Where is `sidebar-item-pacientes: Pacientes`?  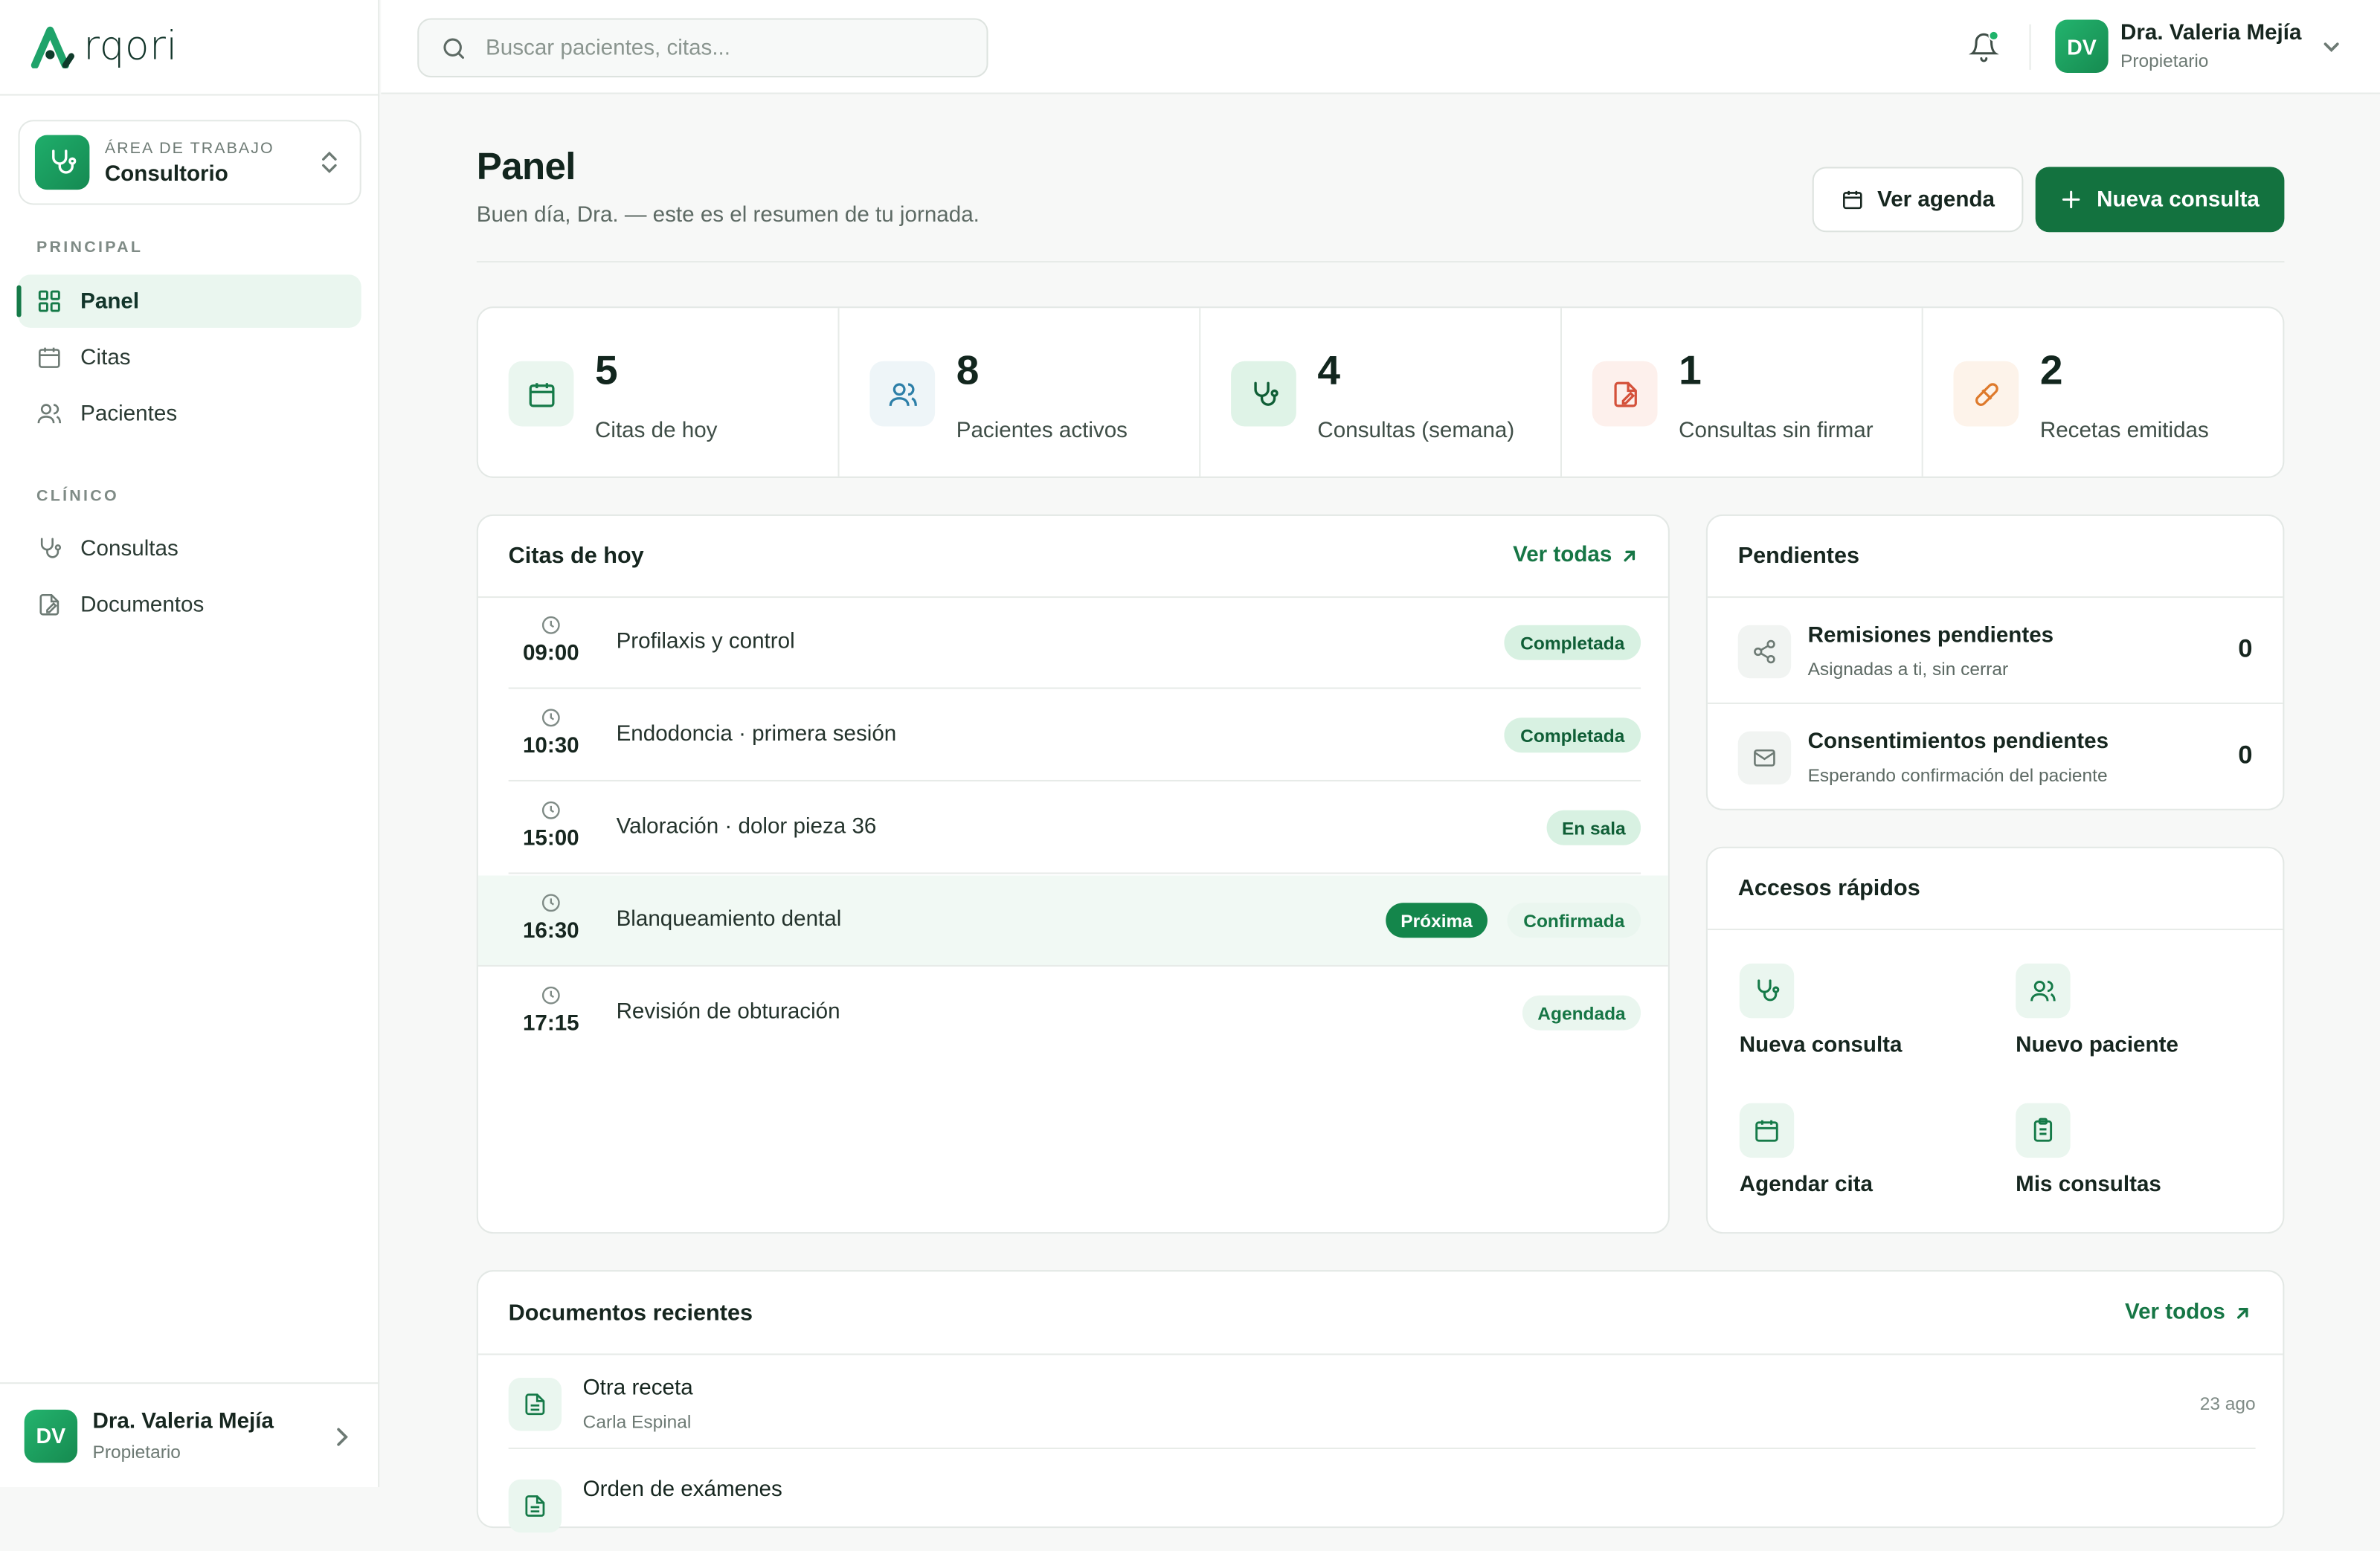 sidebar-item-pacientes: Pacientes is located at coordinates (190, 413).